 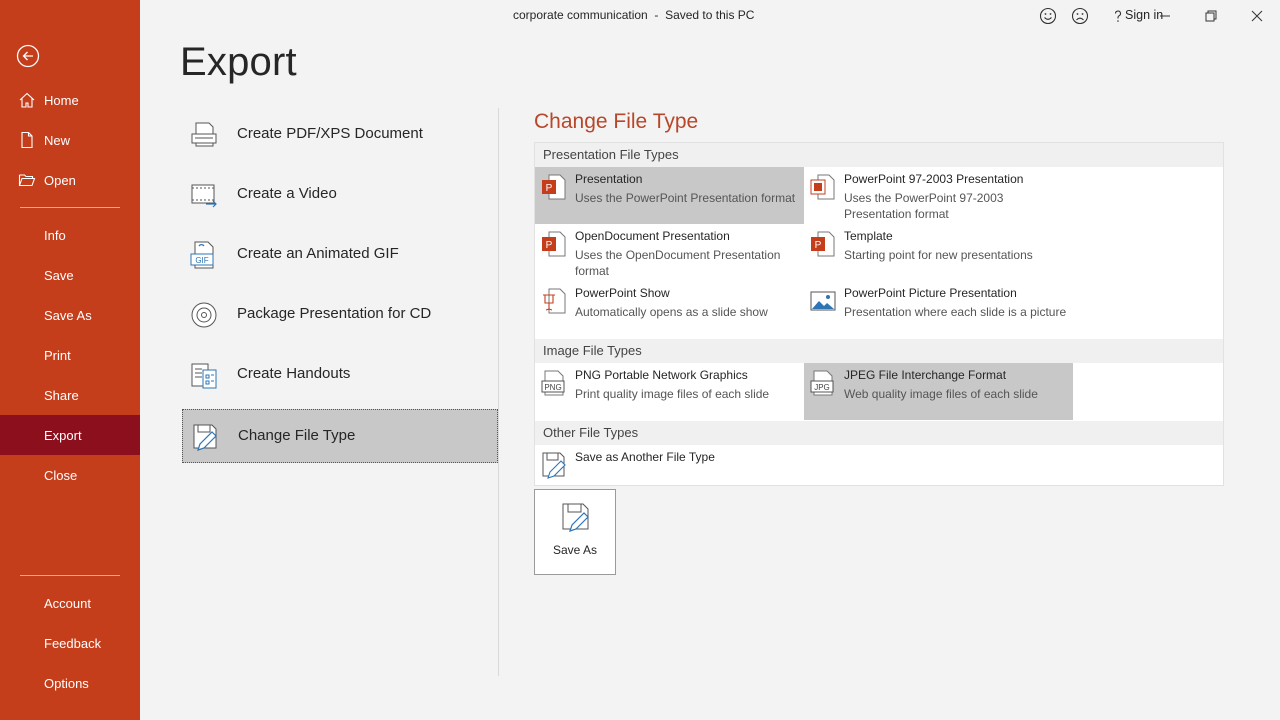 I want to click on jpg-icon: JPG, so click(x=822, y=383).